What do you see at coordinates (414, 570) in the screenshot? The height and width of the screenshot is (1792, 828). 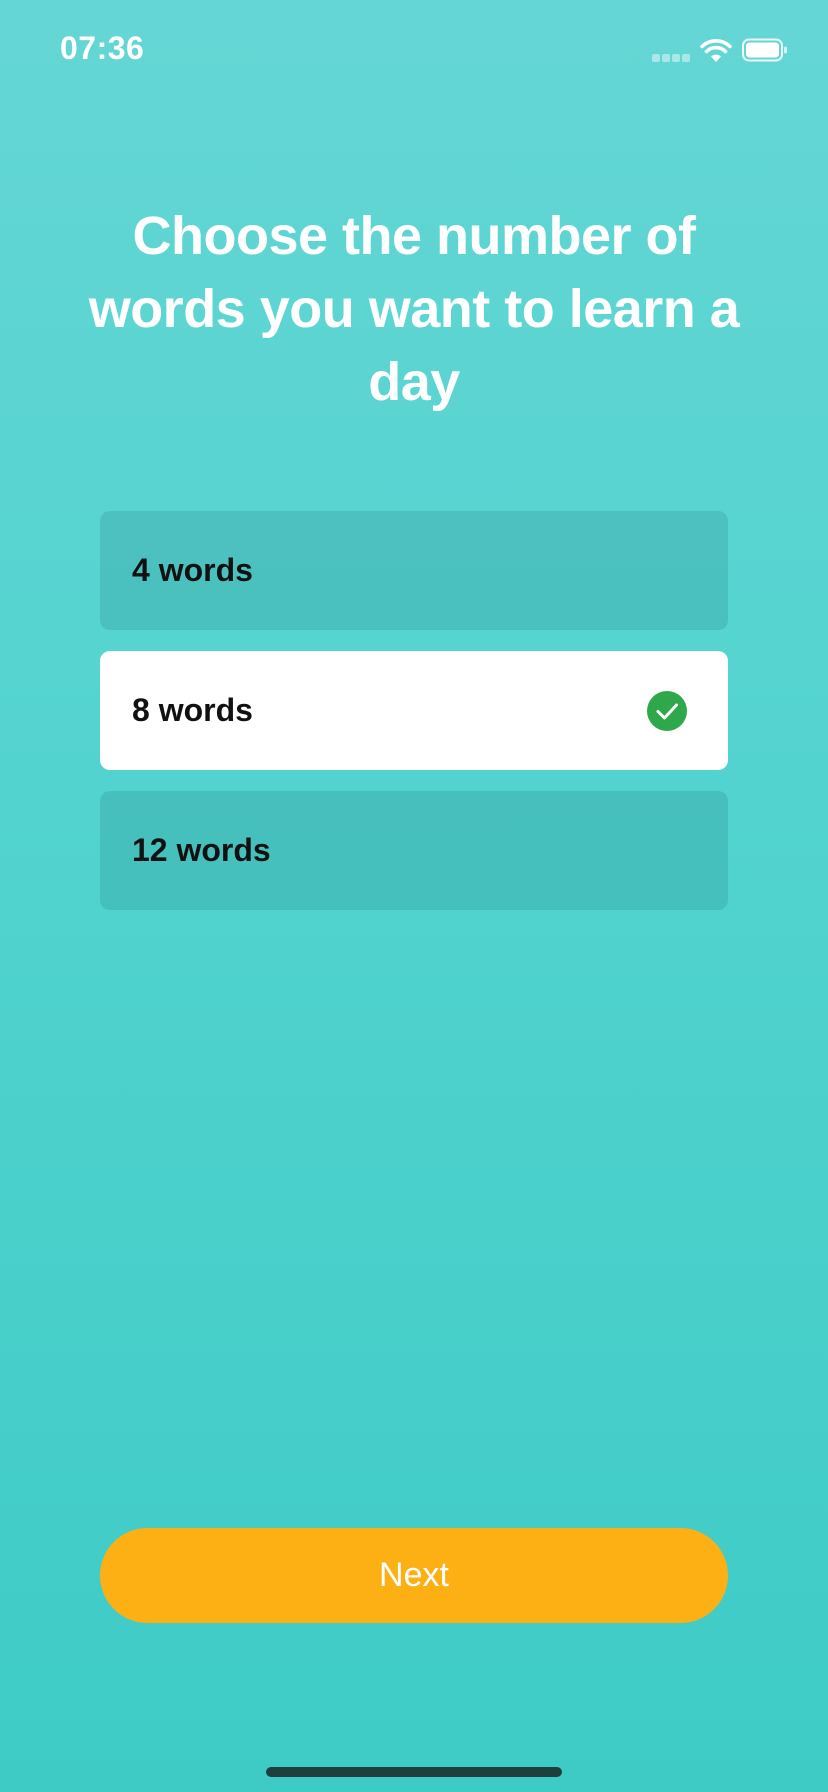 I see `option-4-words: 4 words` at bounding box center [414, 570].